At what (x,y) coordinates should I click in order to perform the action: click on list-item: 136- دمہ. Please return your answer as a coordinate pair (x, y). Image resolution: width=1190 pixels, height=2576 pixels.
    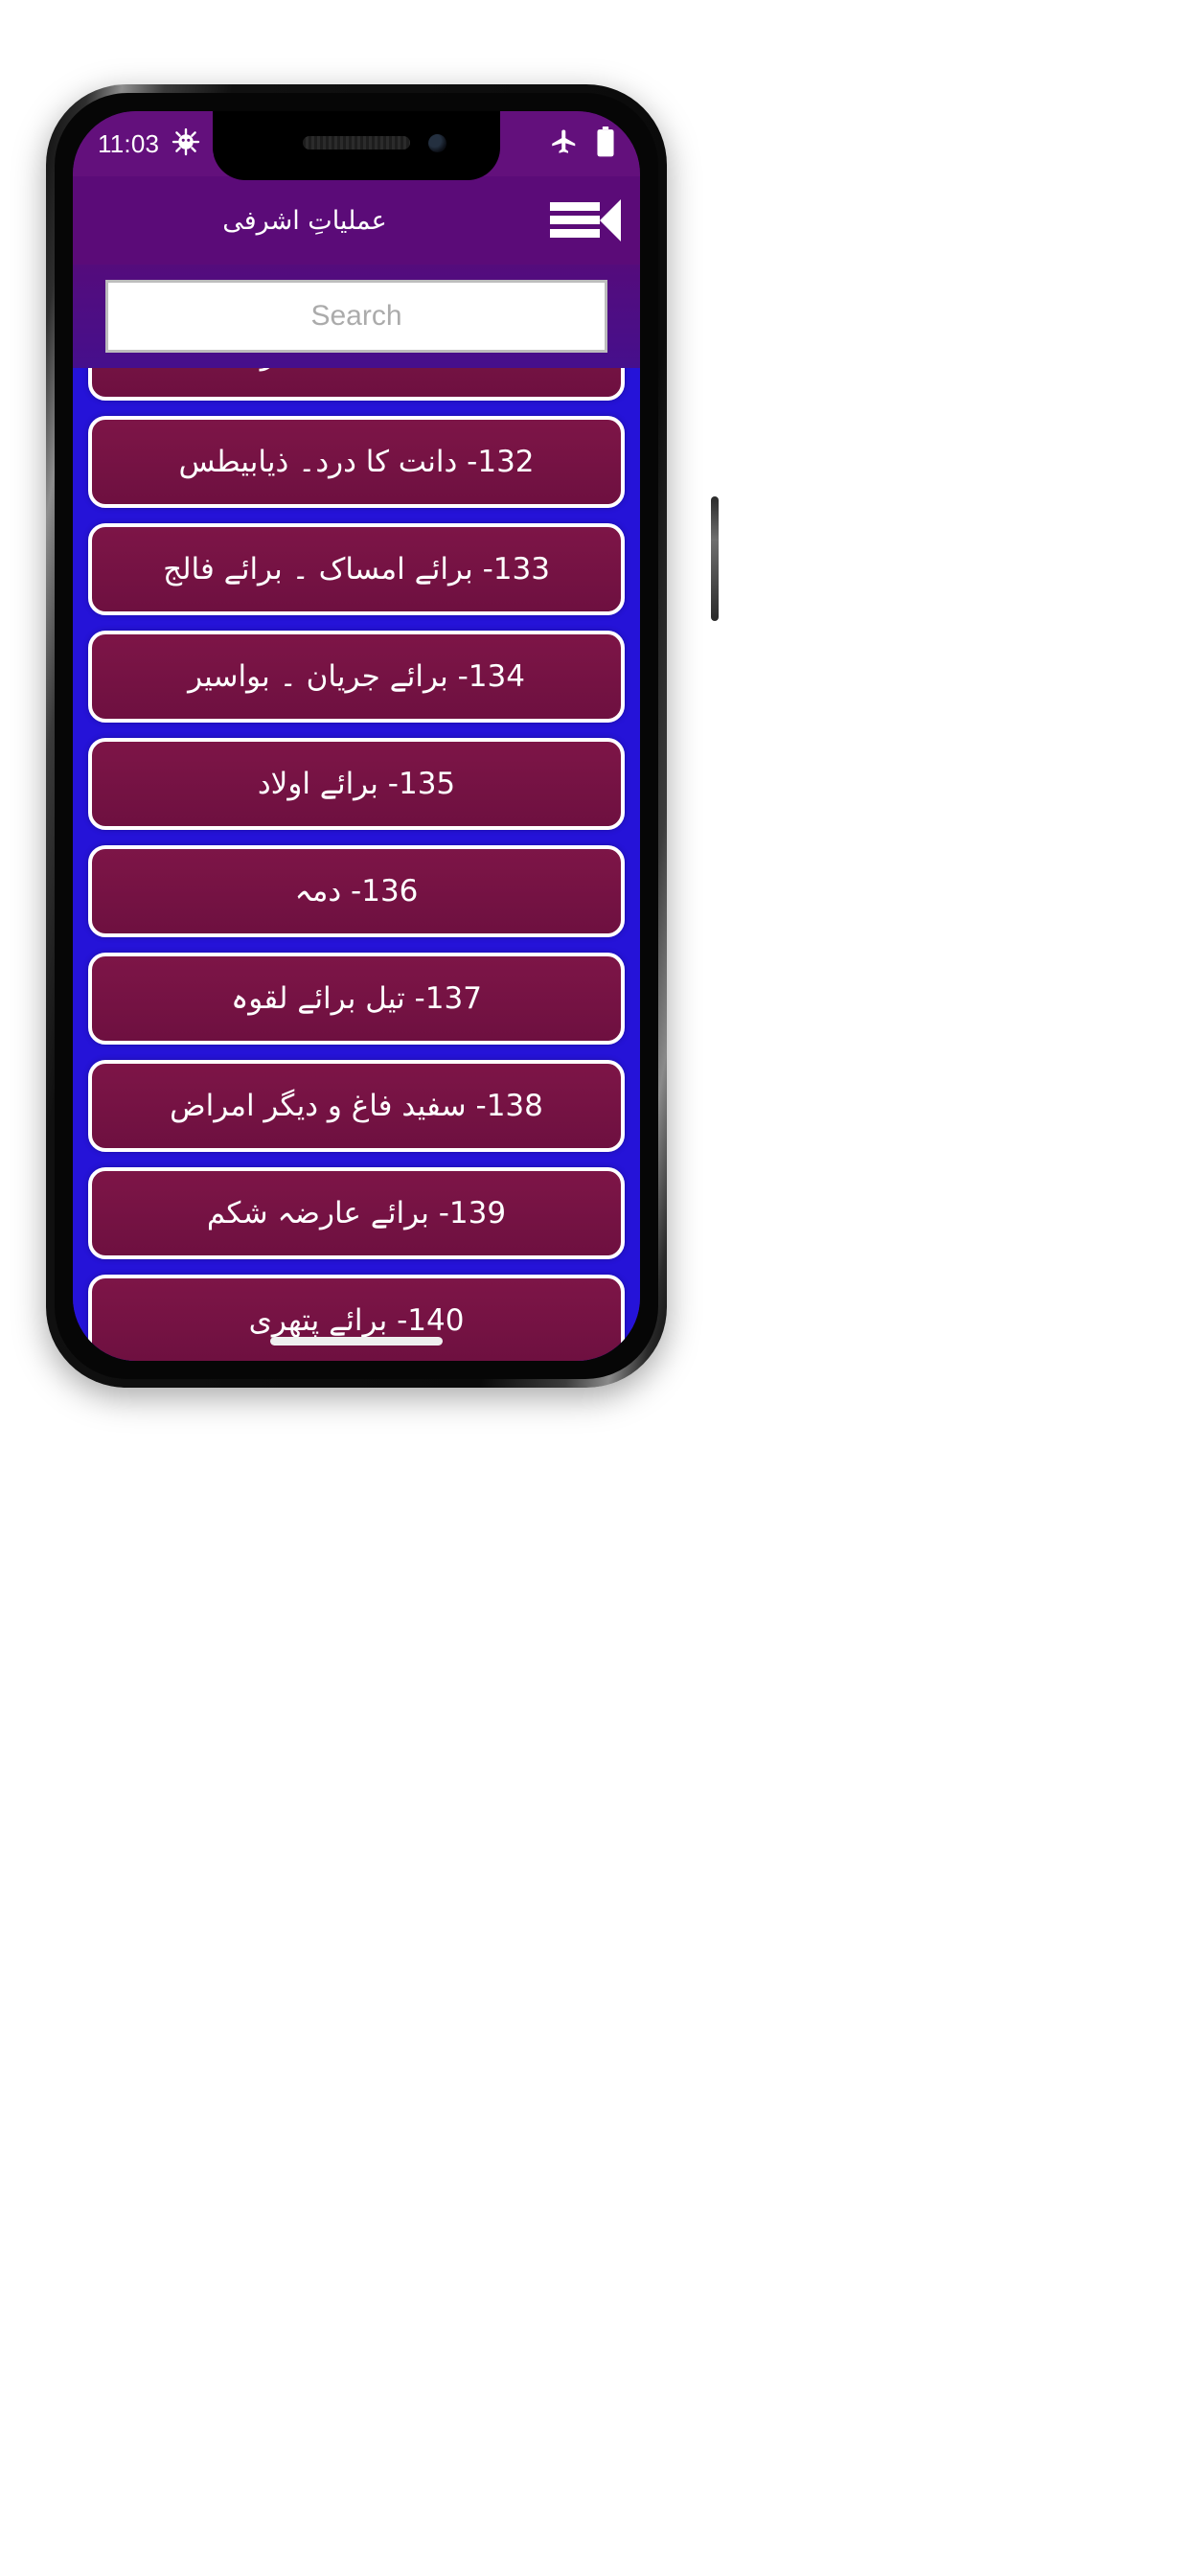
    Looking at the image, I should click on (357, 891).